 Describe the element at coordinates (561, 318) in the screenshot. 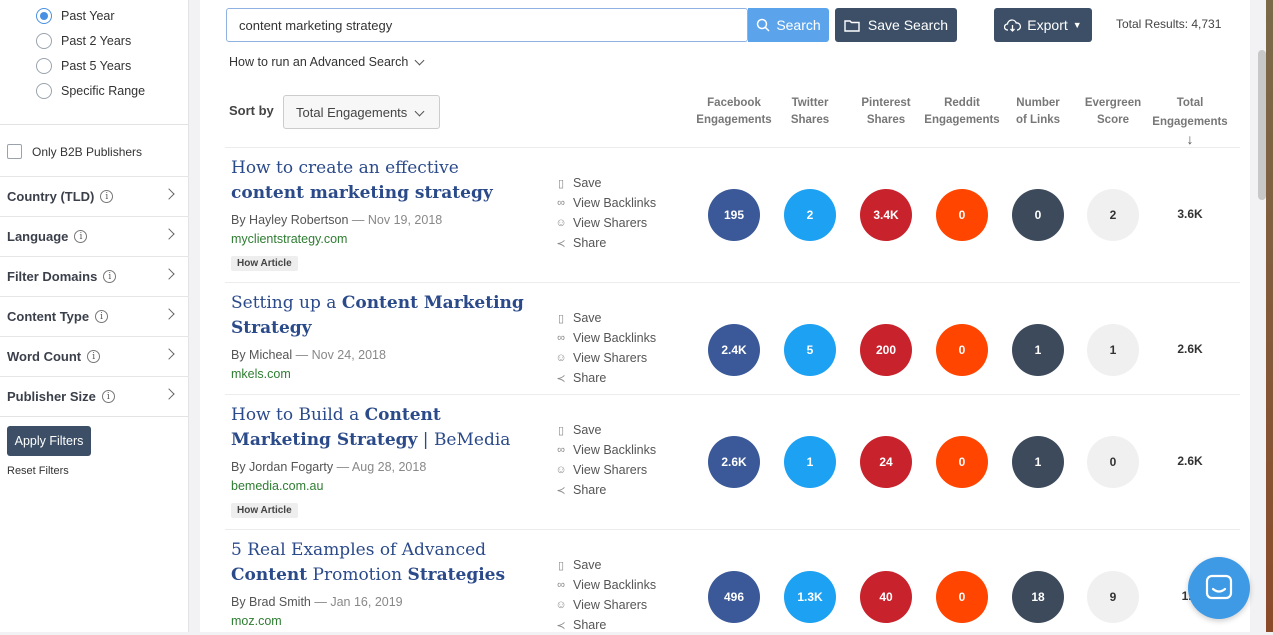

I see `bookmark-icon: ▯` at that location.